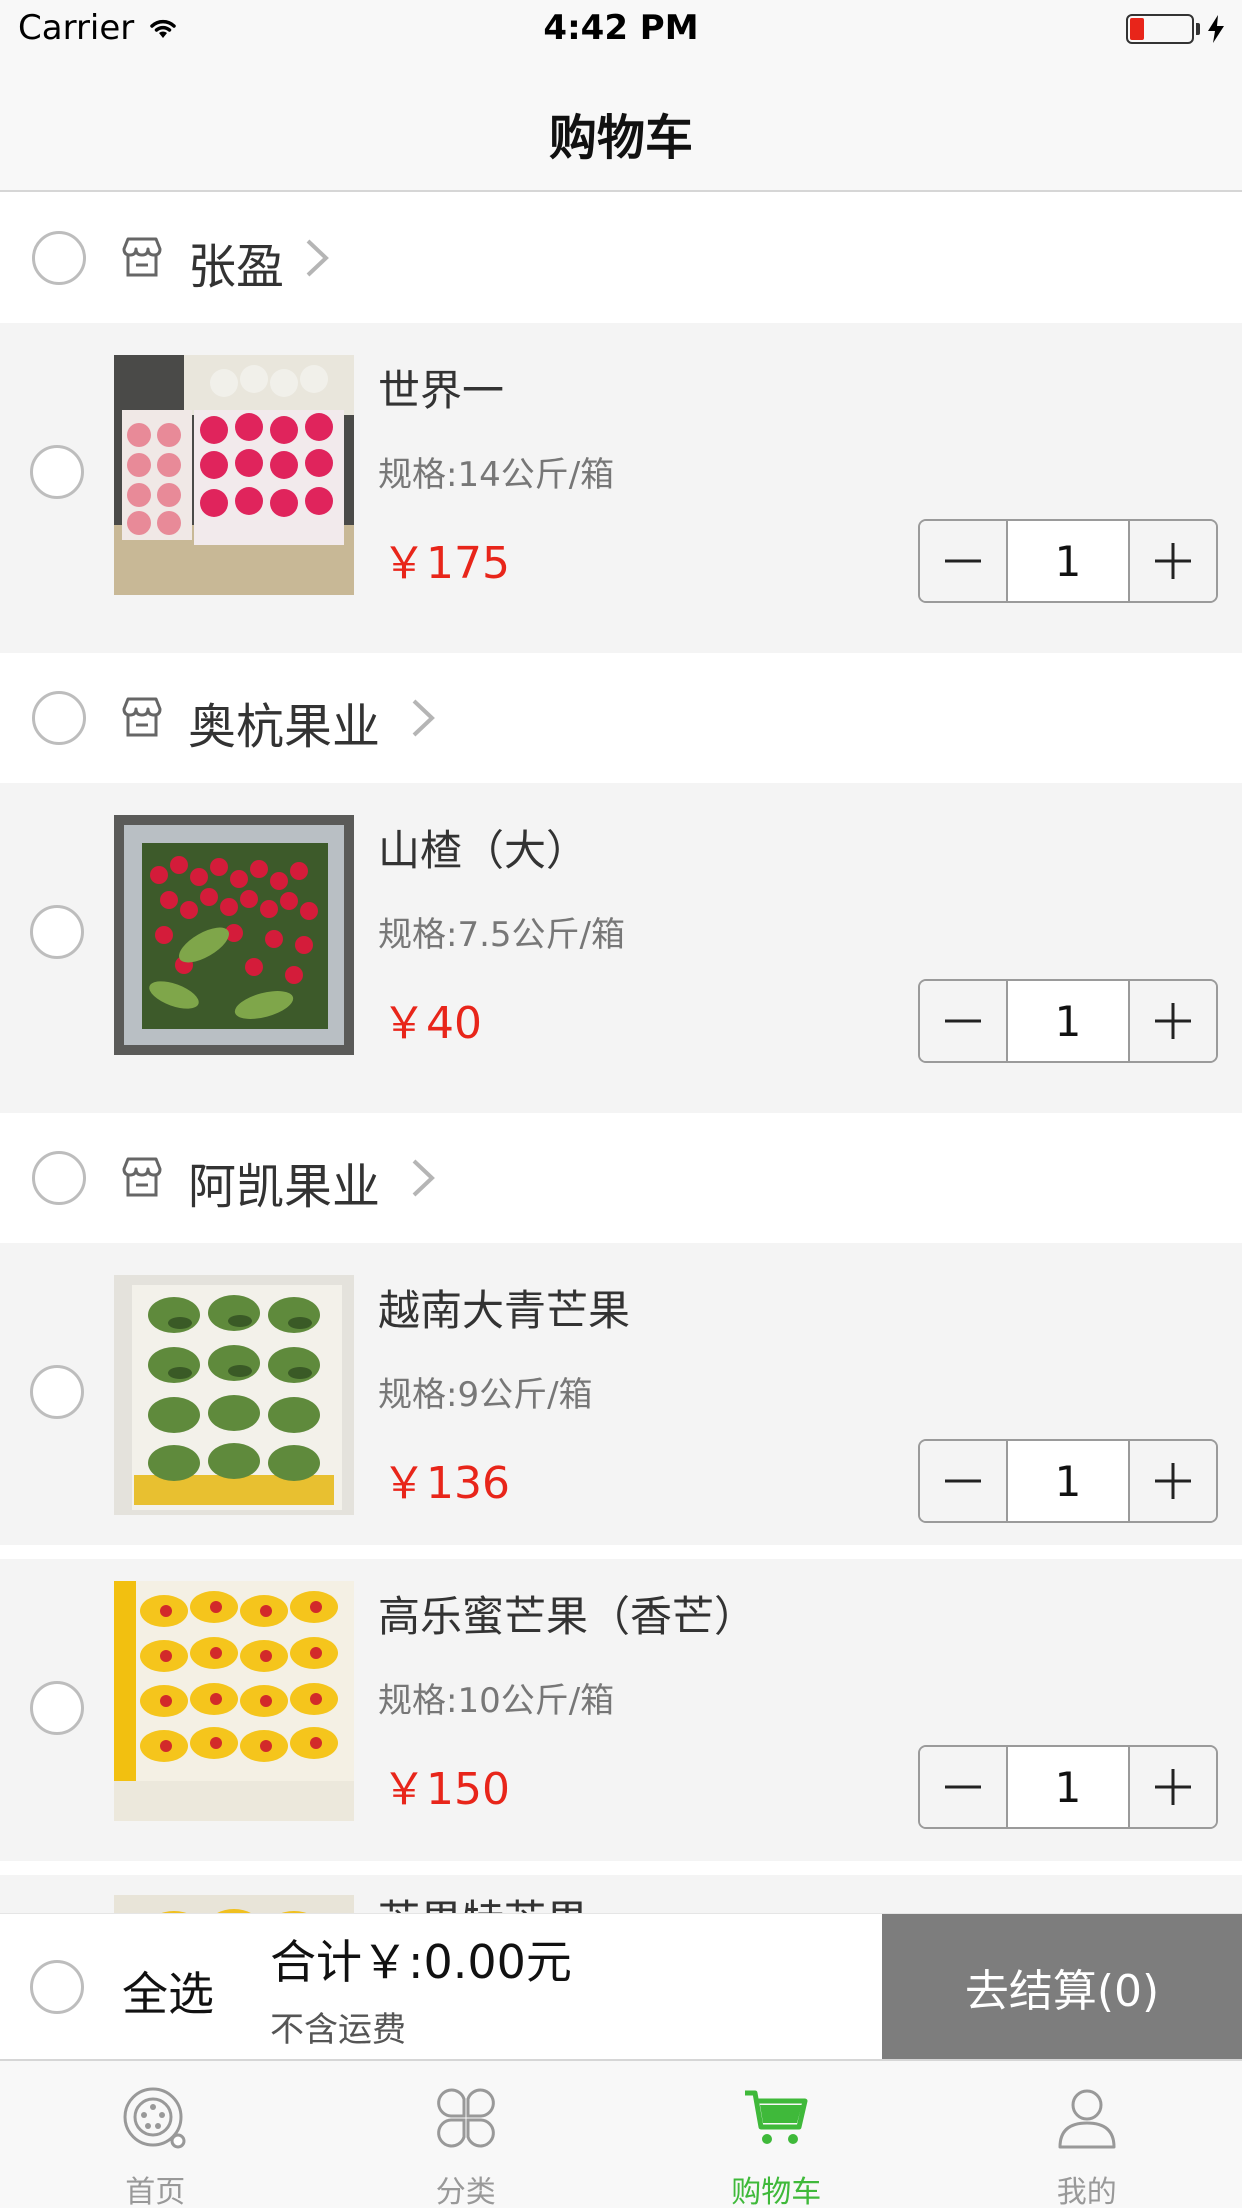 Image resolution: width=1242 pixels, height=2208 pixels. Describe the element at coordinates (483, 1900) in the screenshot. I see `product-name: 芒果特芒果` at that location.